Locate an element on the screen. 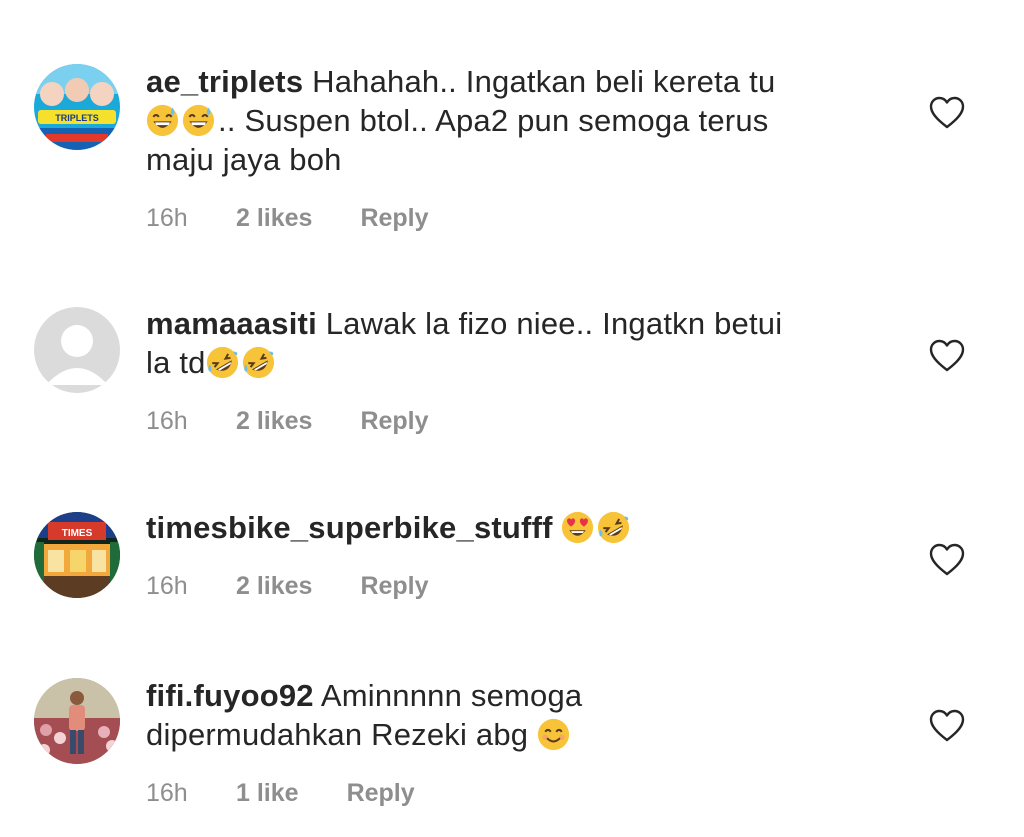  username-link: timesbike_superbike_stufff is located at coordinates (349, 527).